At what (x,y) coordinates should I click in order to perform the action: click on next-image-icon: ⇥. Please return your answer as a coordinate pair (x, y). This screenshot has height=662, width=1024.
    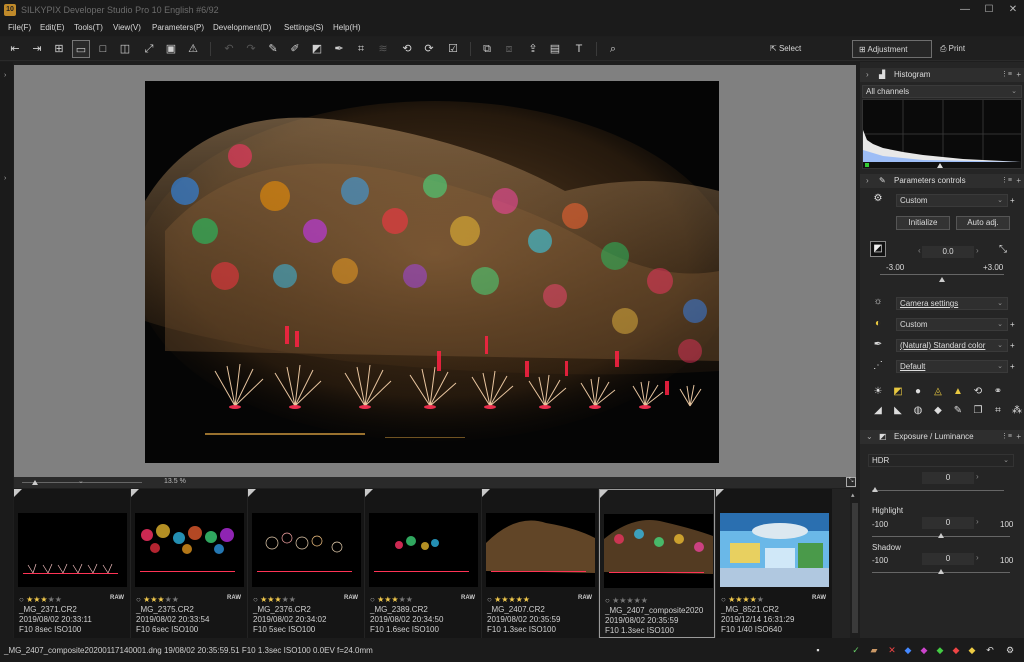
    Looking at the image, I should click on (37, 49).